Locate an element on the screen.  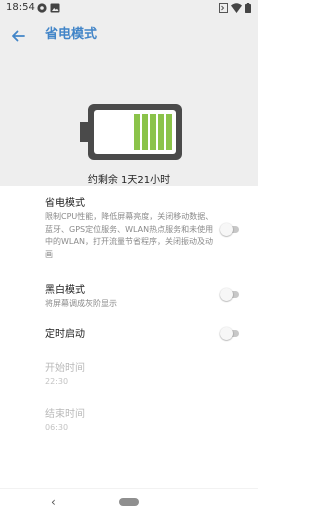
data-icon is located at coordinates (223, 8).